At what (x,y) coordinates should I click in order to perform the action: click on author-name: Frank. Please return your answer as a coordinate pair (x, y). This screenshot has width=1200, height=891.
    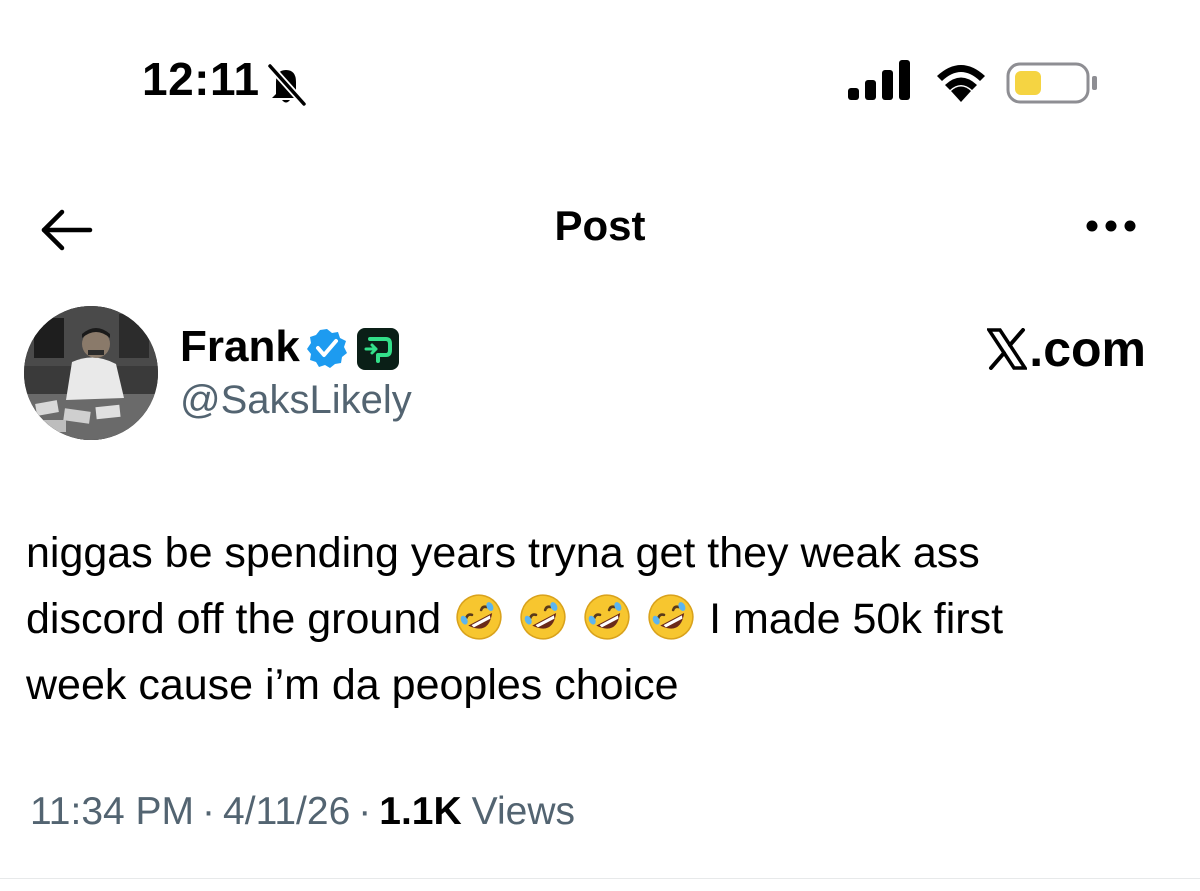
    Looking at the image, I should click on (240, 347).